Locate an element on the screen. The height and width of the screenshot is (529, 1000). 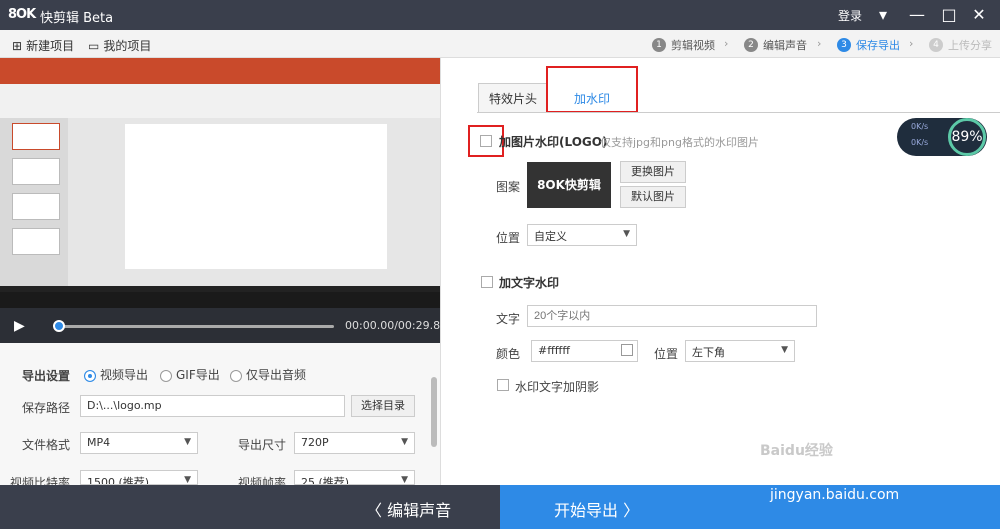
mode-audio-radio: 仅导出音频 is located at coordinates (268, 374).